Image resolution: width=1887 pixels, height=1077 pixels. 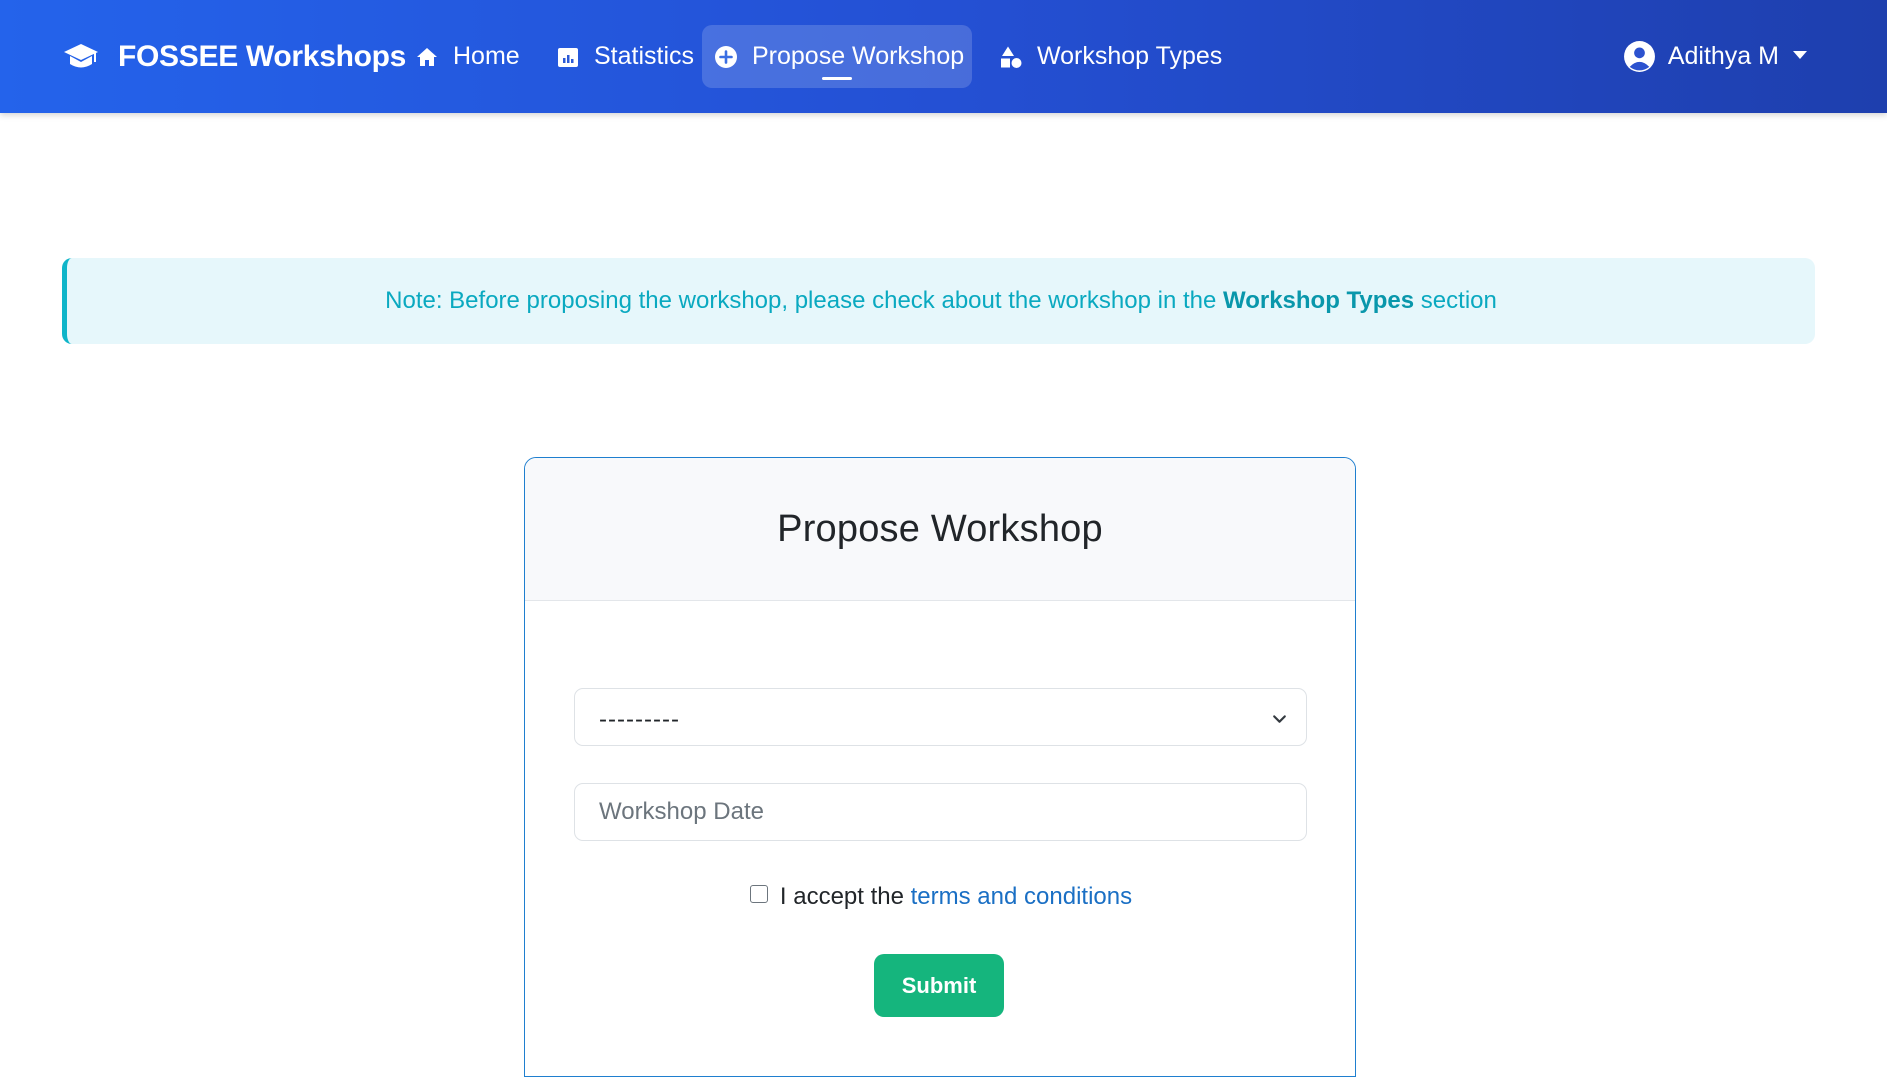 What do you see at coordinates (758, 894) in the screenshot?
I see `terms-checkbox` at bounding box center [758, 894].